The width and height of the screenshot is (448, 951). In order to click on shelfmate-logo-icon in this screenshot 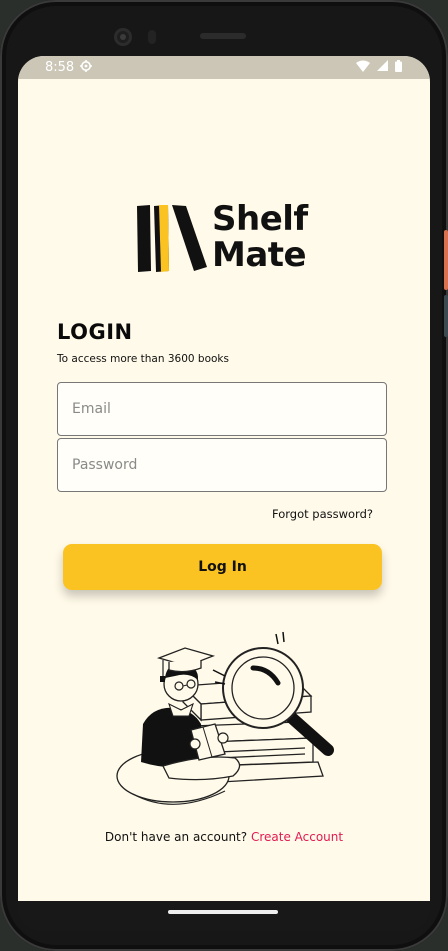, I will do `click(173, 241)`.